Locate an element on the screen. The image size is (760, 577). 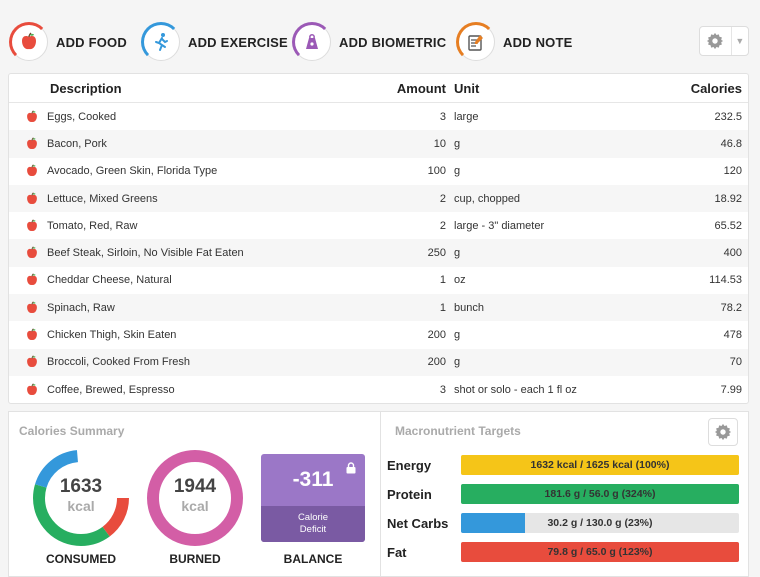
table-row: Cheddar Cheese, Natural 1 oz 114.53 is located at coordinates (378, 280).